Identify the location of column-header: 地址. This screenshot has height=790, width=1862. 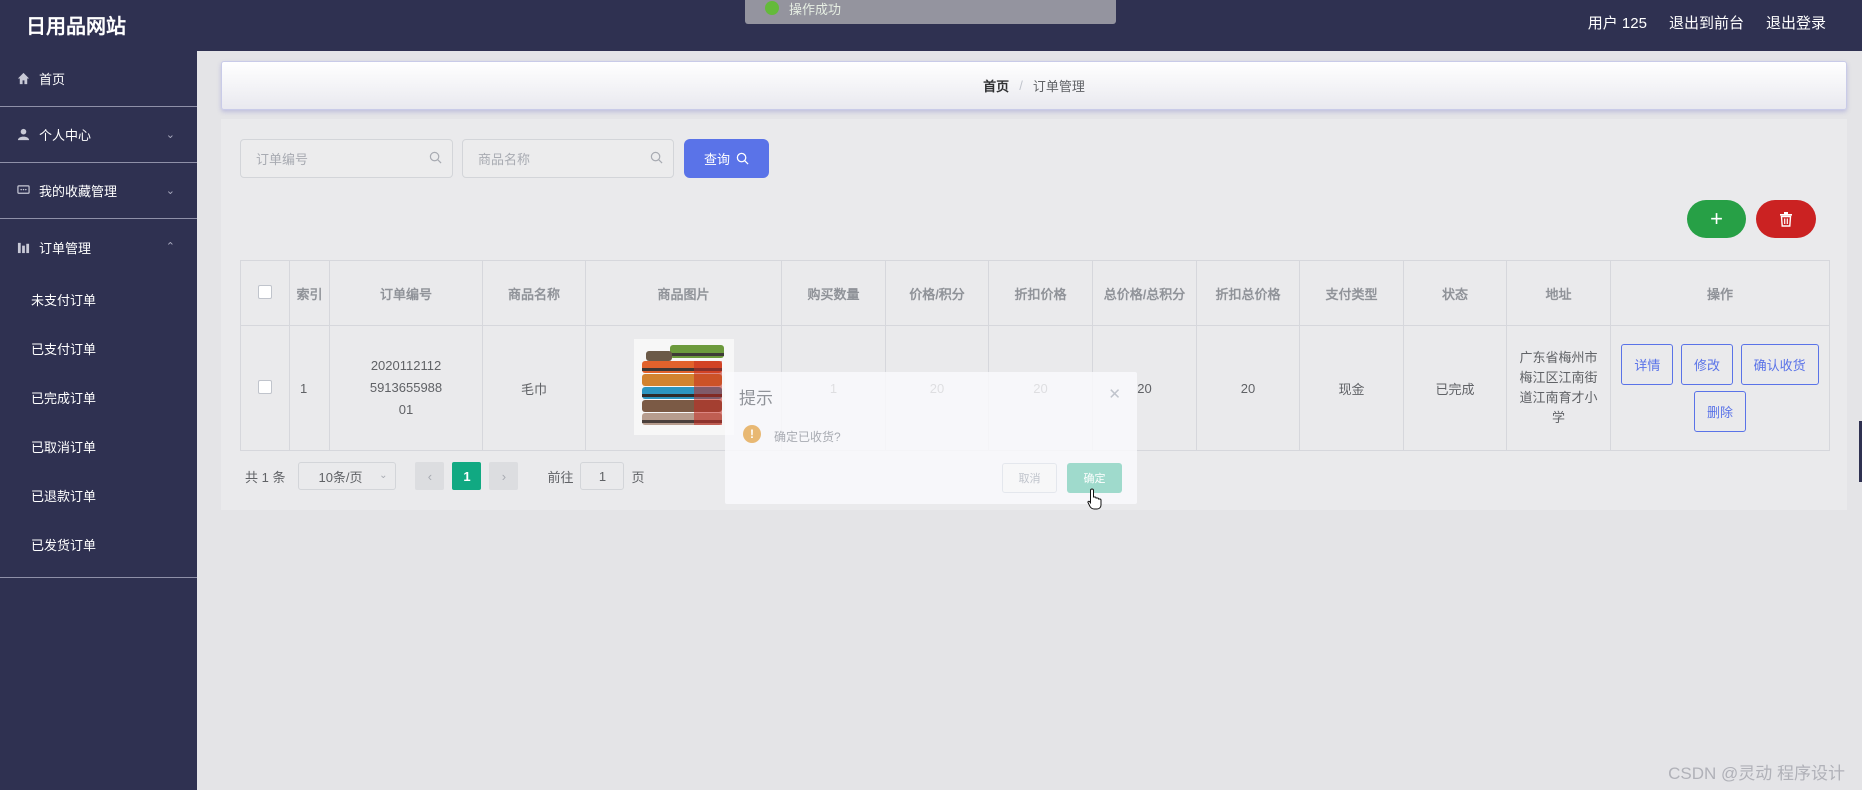
(1558, 293).